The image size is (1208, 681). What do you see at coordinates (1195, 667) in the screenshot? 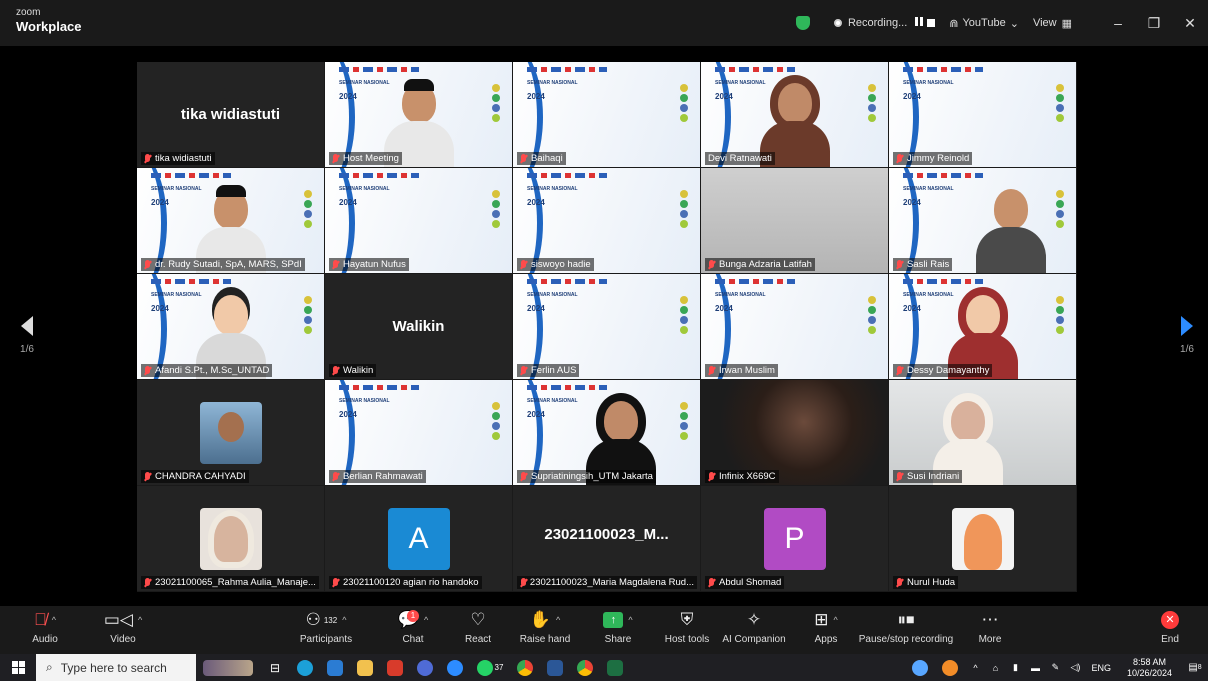
I see `notifications-icon: ▤ 8` at bounding box center [1195, 667].